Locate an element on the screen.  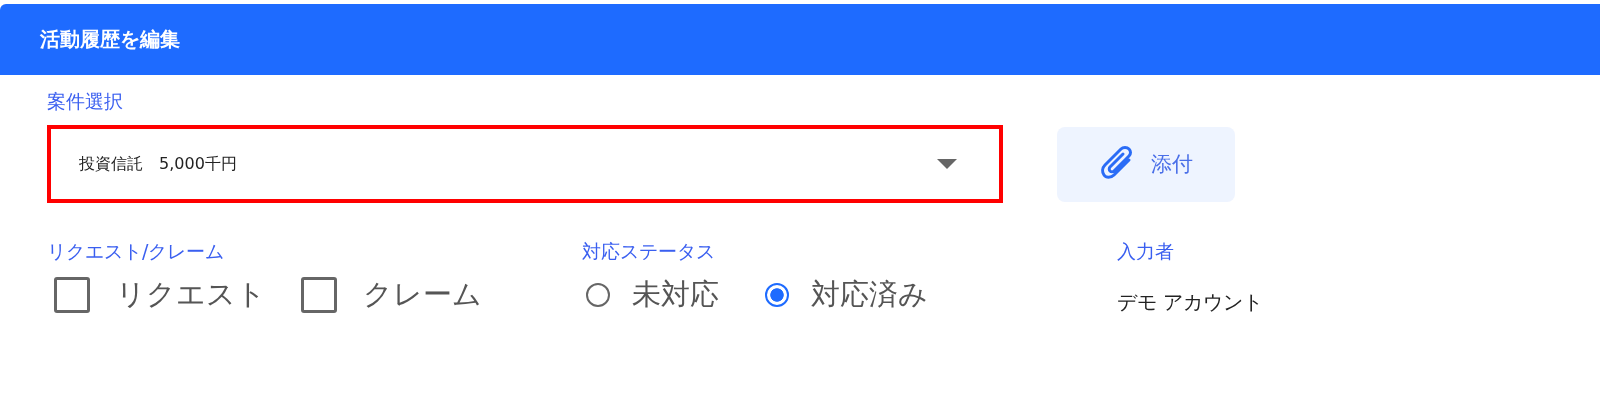
entered-by-value: デモ アカウント is located at coordinates (1190, 302).